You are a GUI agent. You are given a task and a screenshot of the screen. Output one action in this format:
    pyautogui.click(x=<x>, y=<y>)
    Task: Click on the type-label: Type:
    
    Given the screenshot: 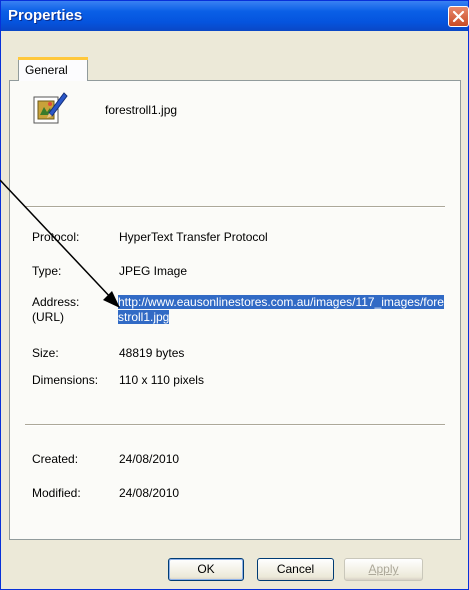 What is the action you would take?
    pyautogui.click(x=47, y=271)
    